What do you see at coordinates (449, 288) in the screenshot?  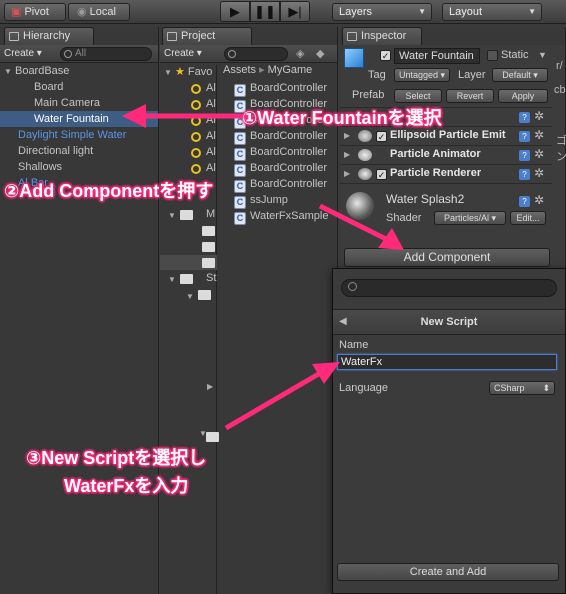 I see `popup-search-input` at bounding box center [449, 288].